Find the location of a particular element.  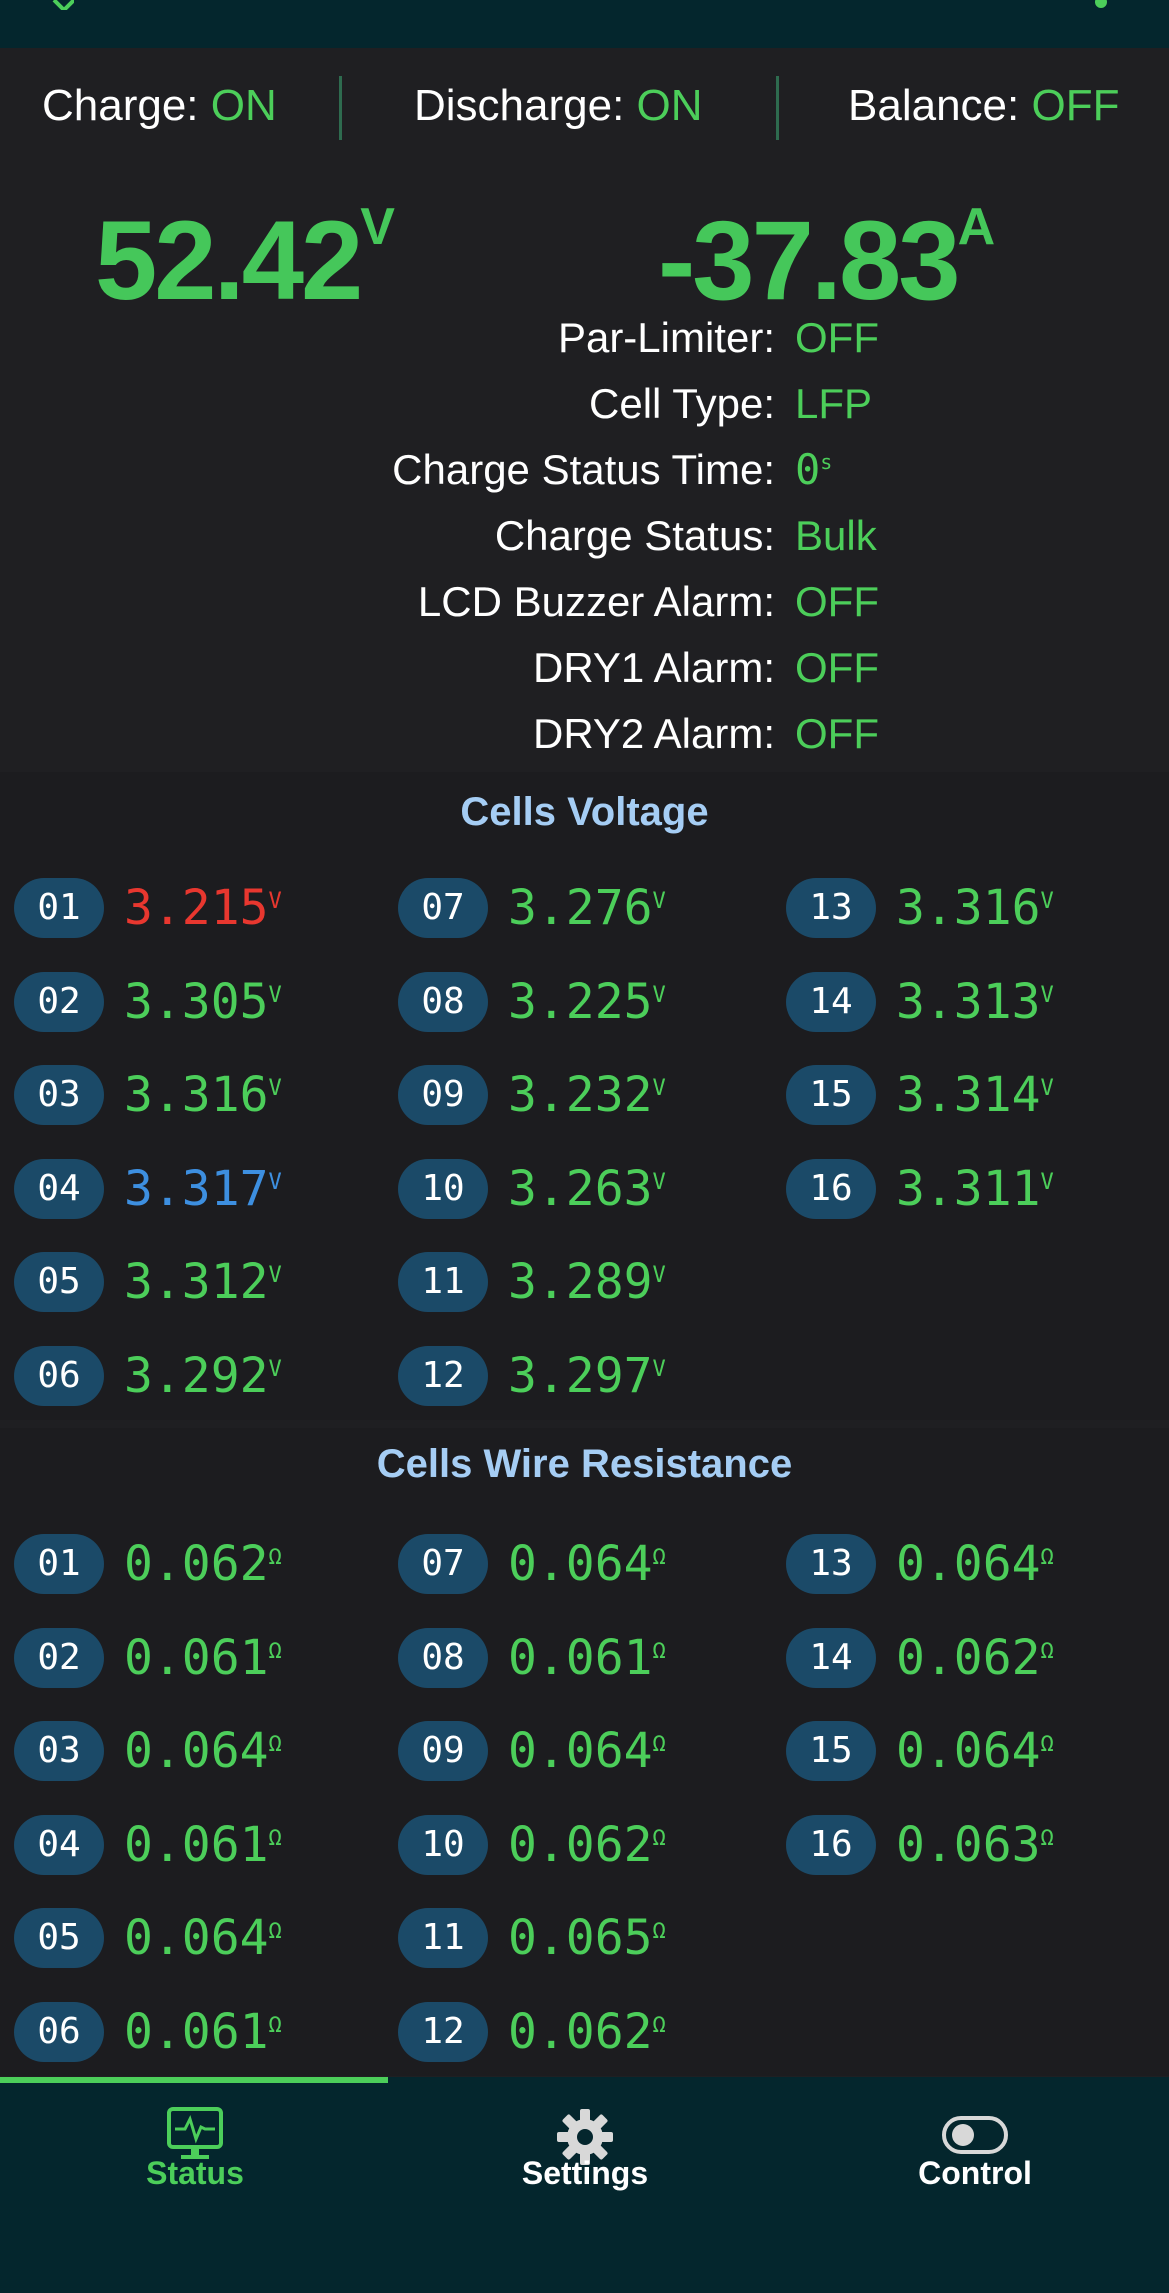

cell-number-badge: 15 is located at coordinates (831, 1751).